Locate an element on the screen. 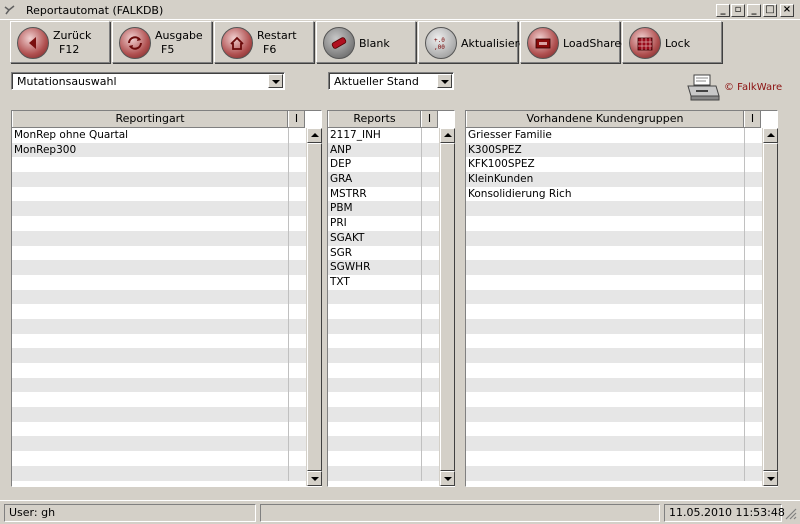 Image resolution: width=800 pixels, height=524 pixels. table-row: PBM is located at coordinates (383, 209).